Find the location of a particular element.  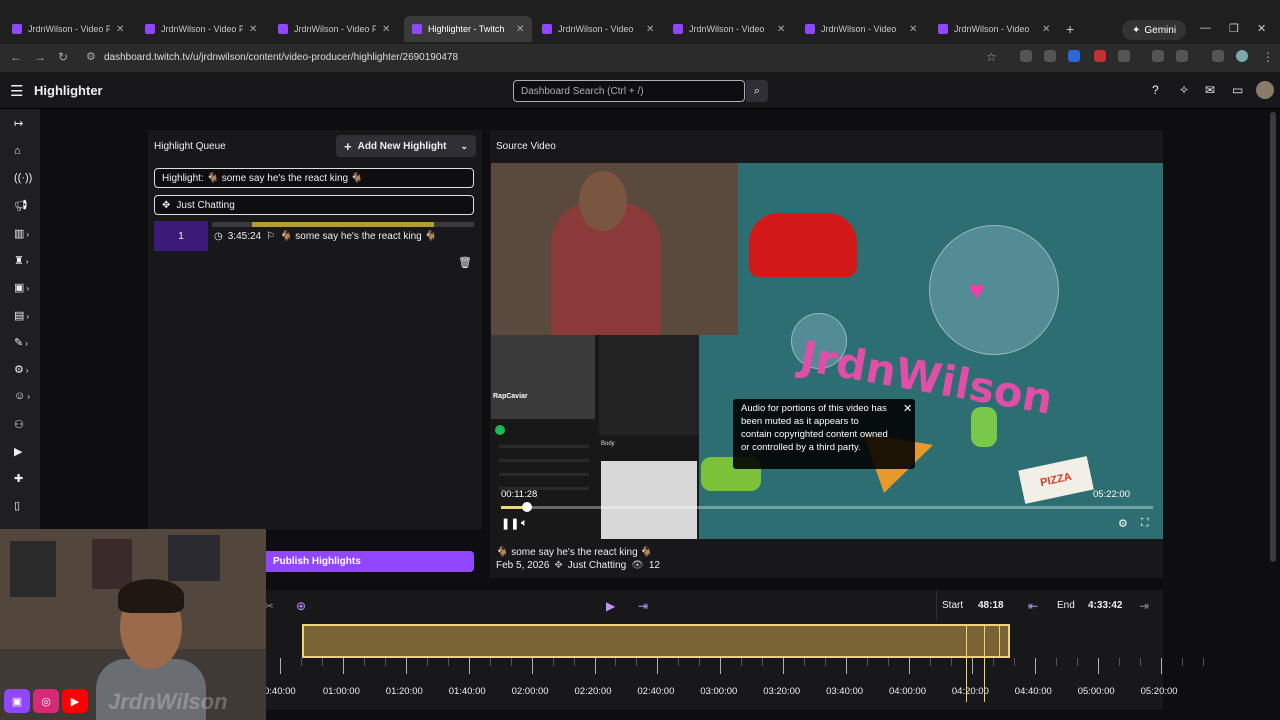

stream-icon: ((·)) is located at coordinates (23, 178).